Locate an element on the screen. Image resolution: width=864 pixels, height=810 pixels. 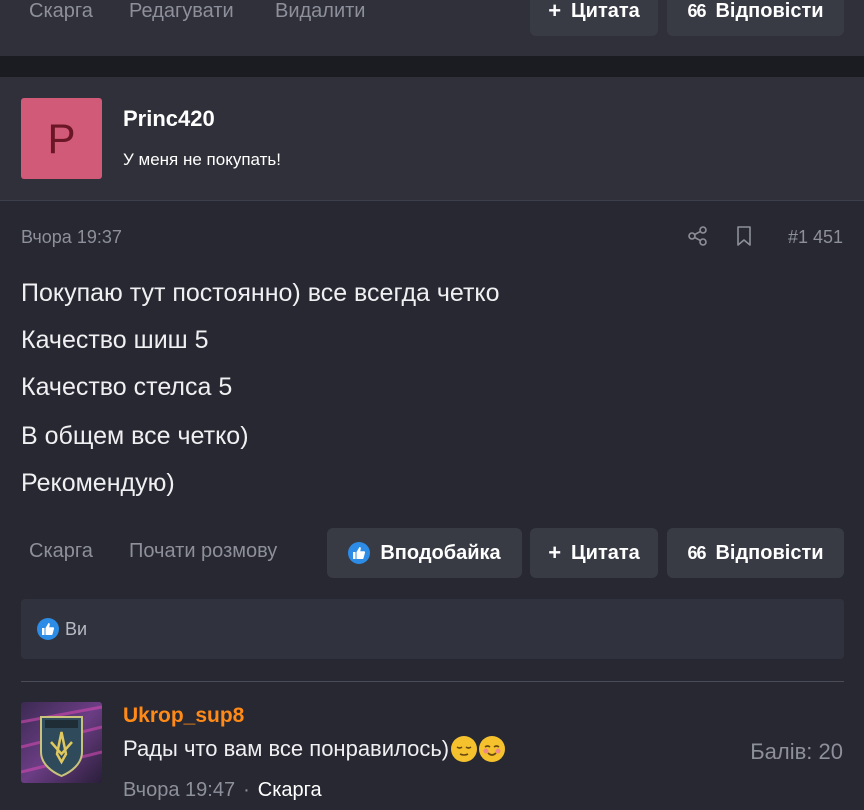
reply-author-username: Ukrop_sup8 is located at coordinates (183, 716).